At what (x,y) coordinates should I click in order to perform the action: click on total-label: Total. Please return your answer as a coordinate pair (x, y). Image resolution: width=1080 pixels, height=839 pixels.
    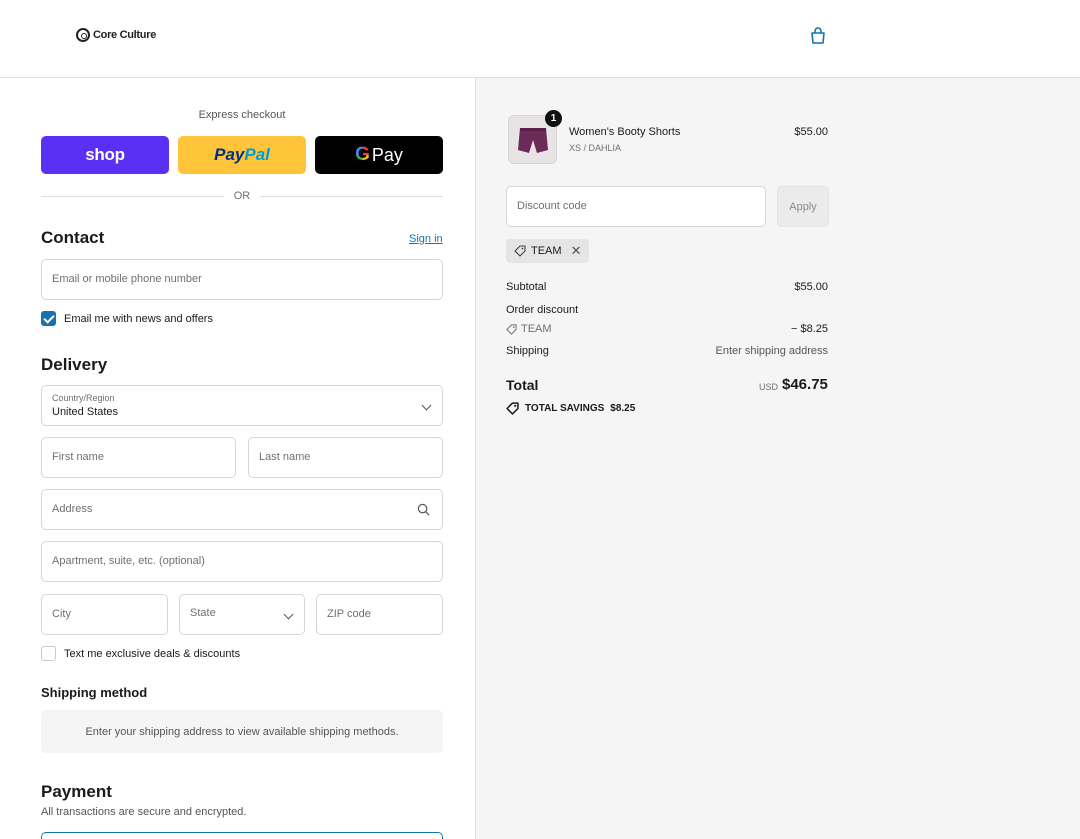
    Looking at the image, I should click on (522, 385).